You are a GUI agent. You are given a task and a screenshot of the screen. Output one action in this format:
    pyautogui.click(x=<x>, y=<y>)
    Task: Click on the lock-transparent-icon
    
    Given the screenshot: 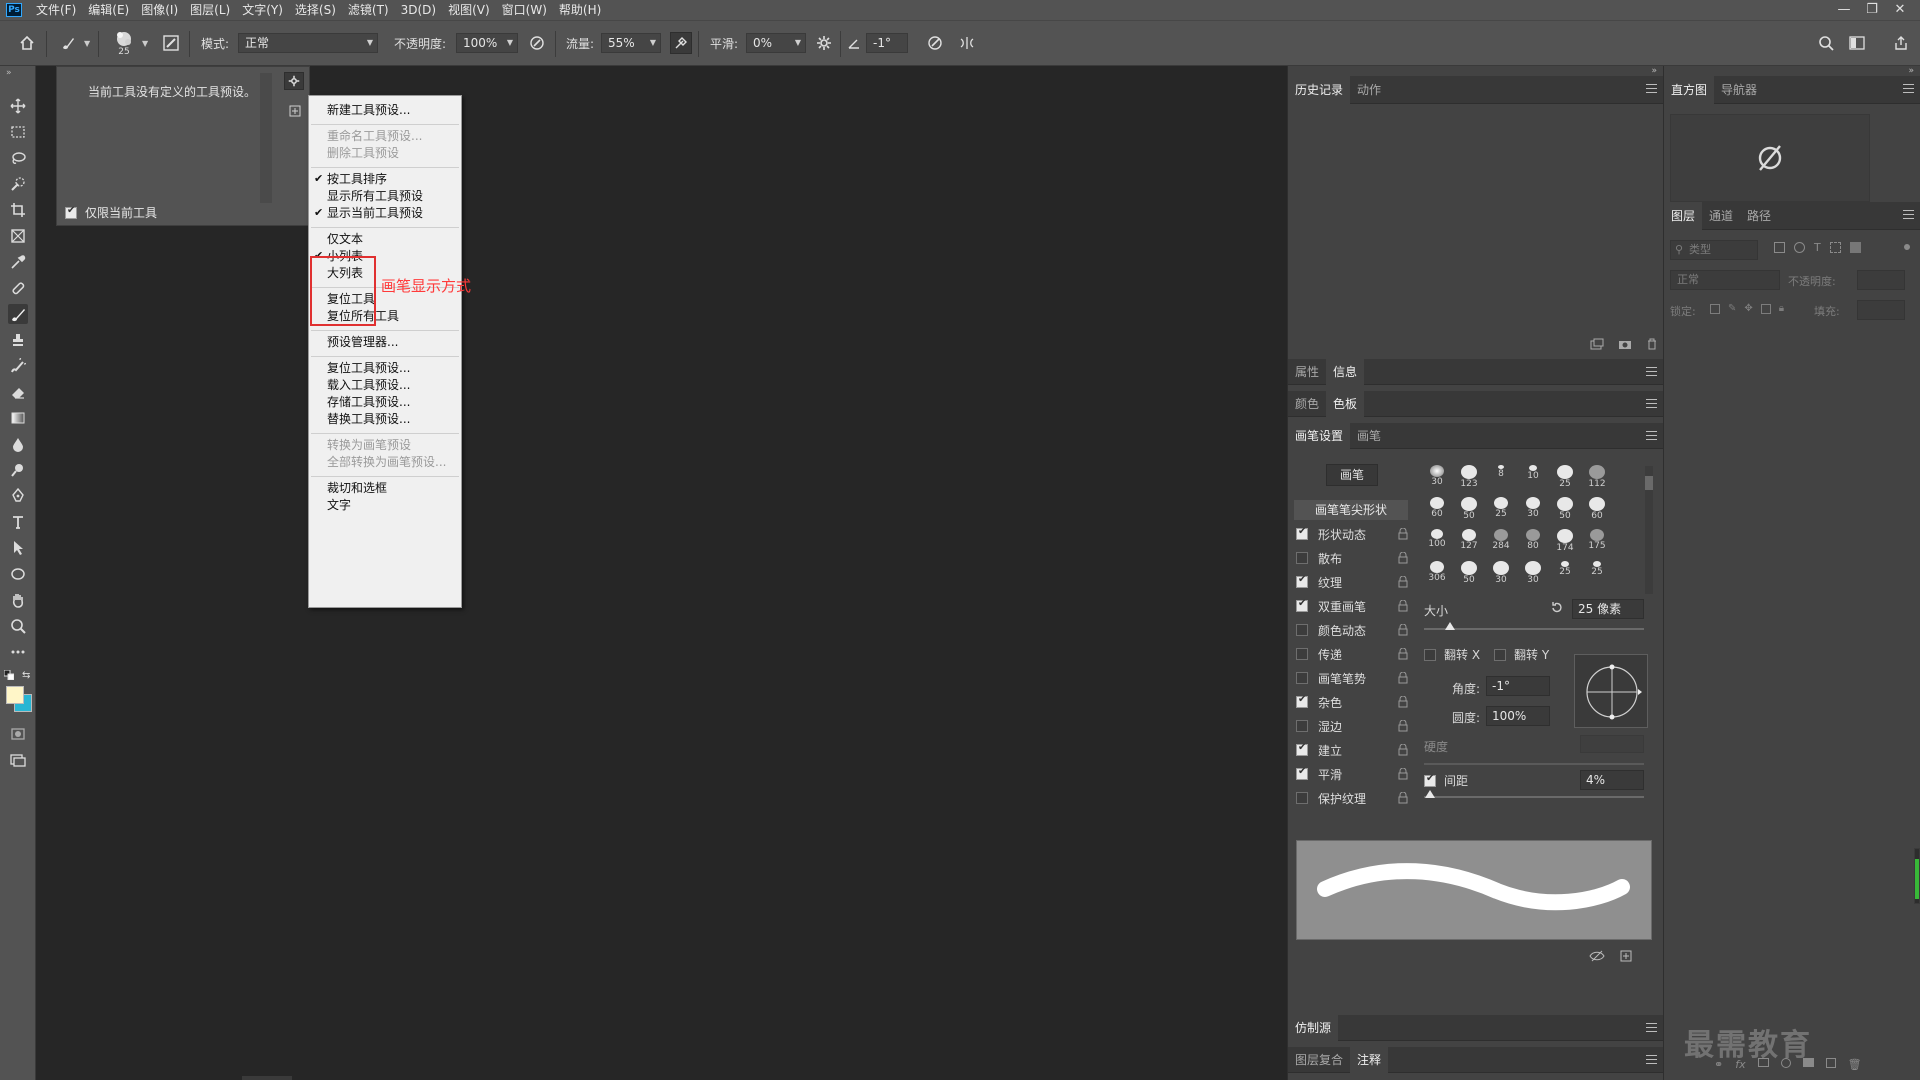 What is the action you would take?
    pyautogui.click(x=1715, y=309)
    